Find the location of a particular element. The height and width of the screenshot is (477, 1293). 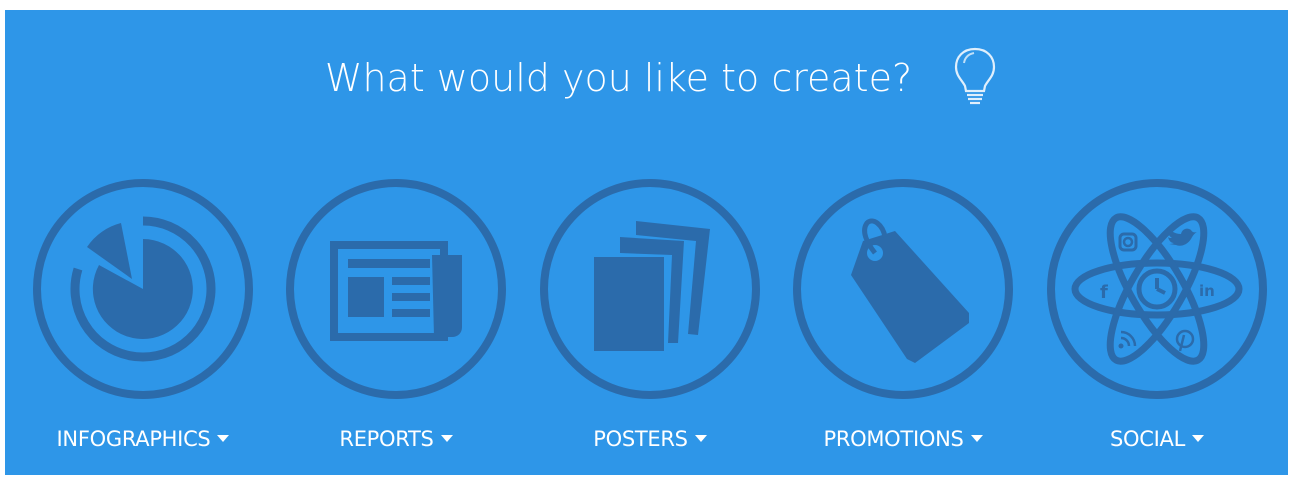

header: What would you like to create? is located at coordinates (646, 77).